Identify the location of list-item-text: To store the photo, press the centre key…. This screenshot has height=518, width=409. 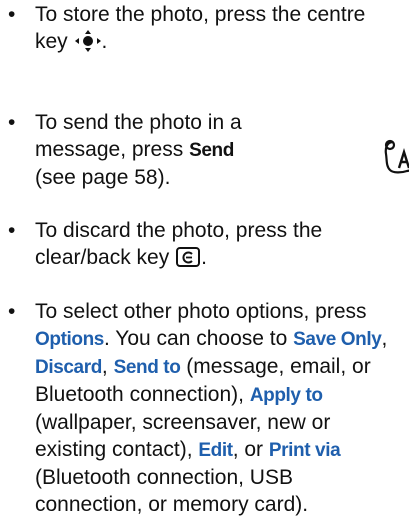
(219, 28).